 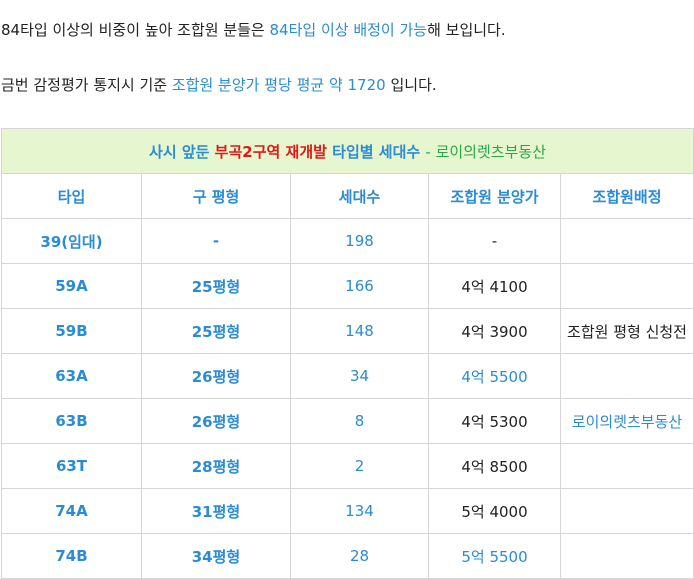 What do you see at coordinates (359, 466) in the screenshot?
I see `cell-household-count: 2` at bounding box center [359, 466].